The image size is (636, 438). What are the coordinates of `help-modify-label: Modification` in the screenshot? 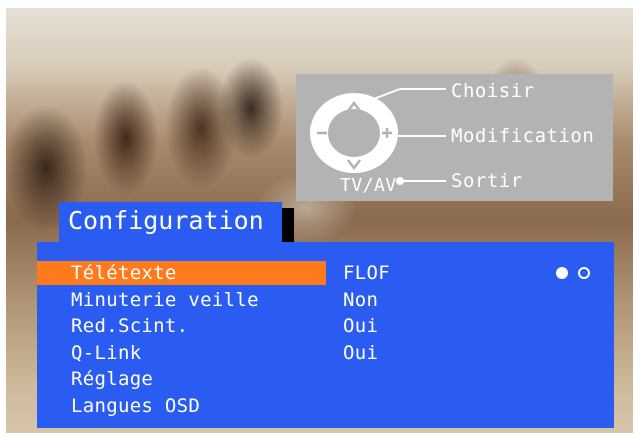 It's located at (523, 136).